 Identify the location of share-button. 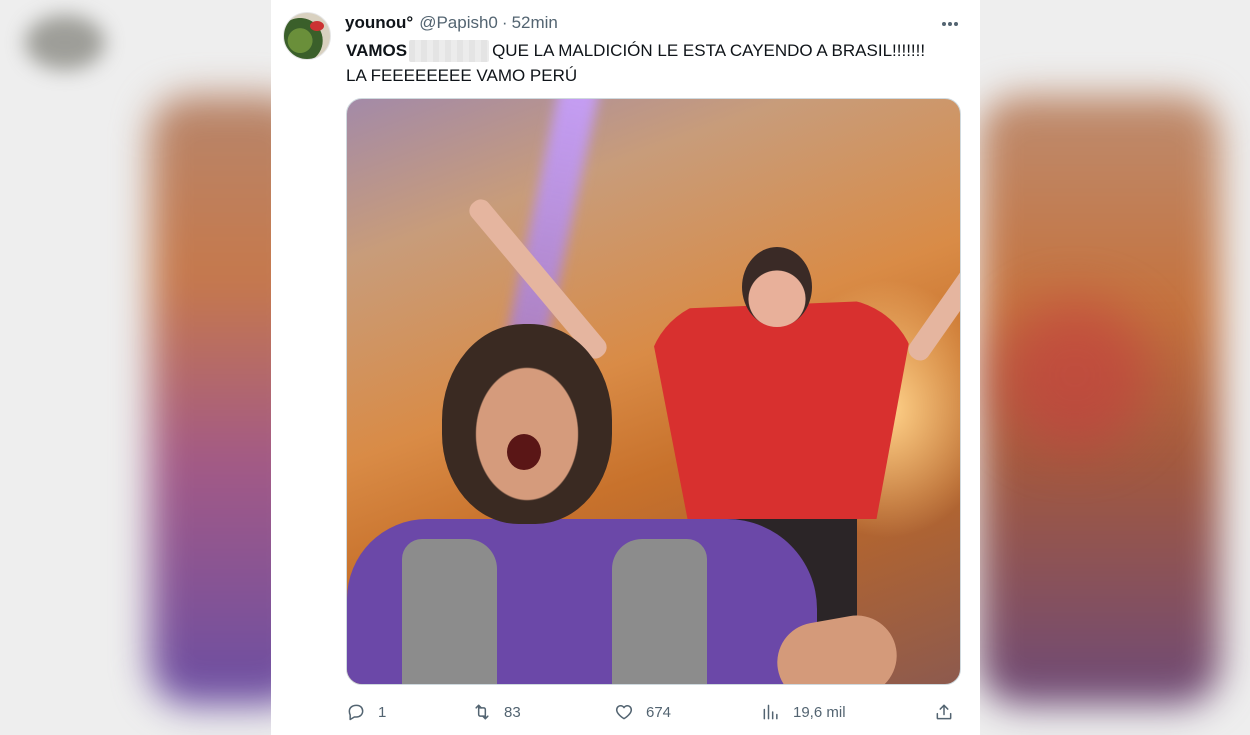
(944, 712).